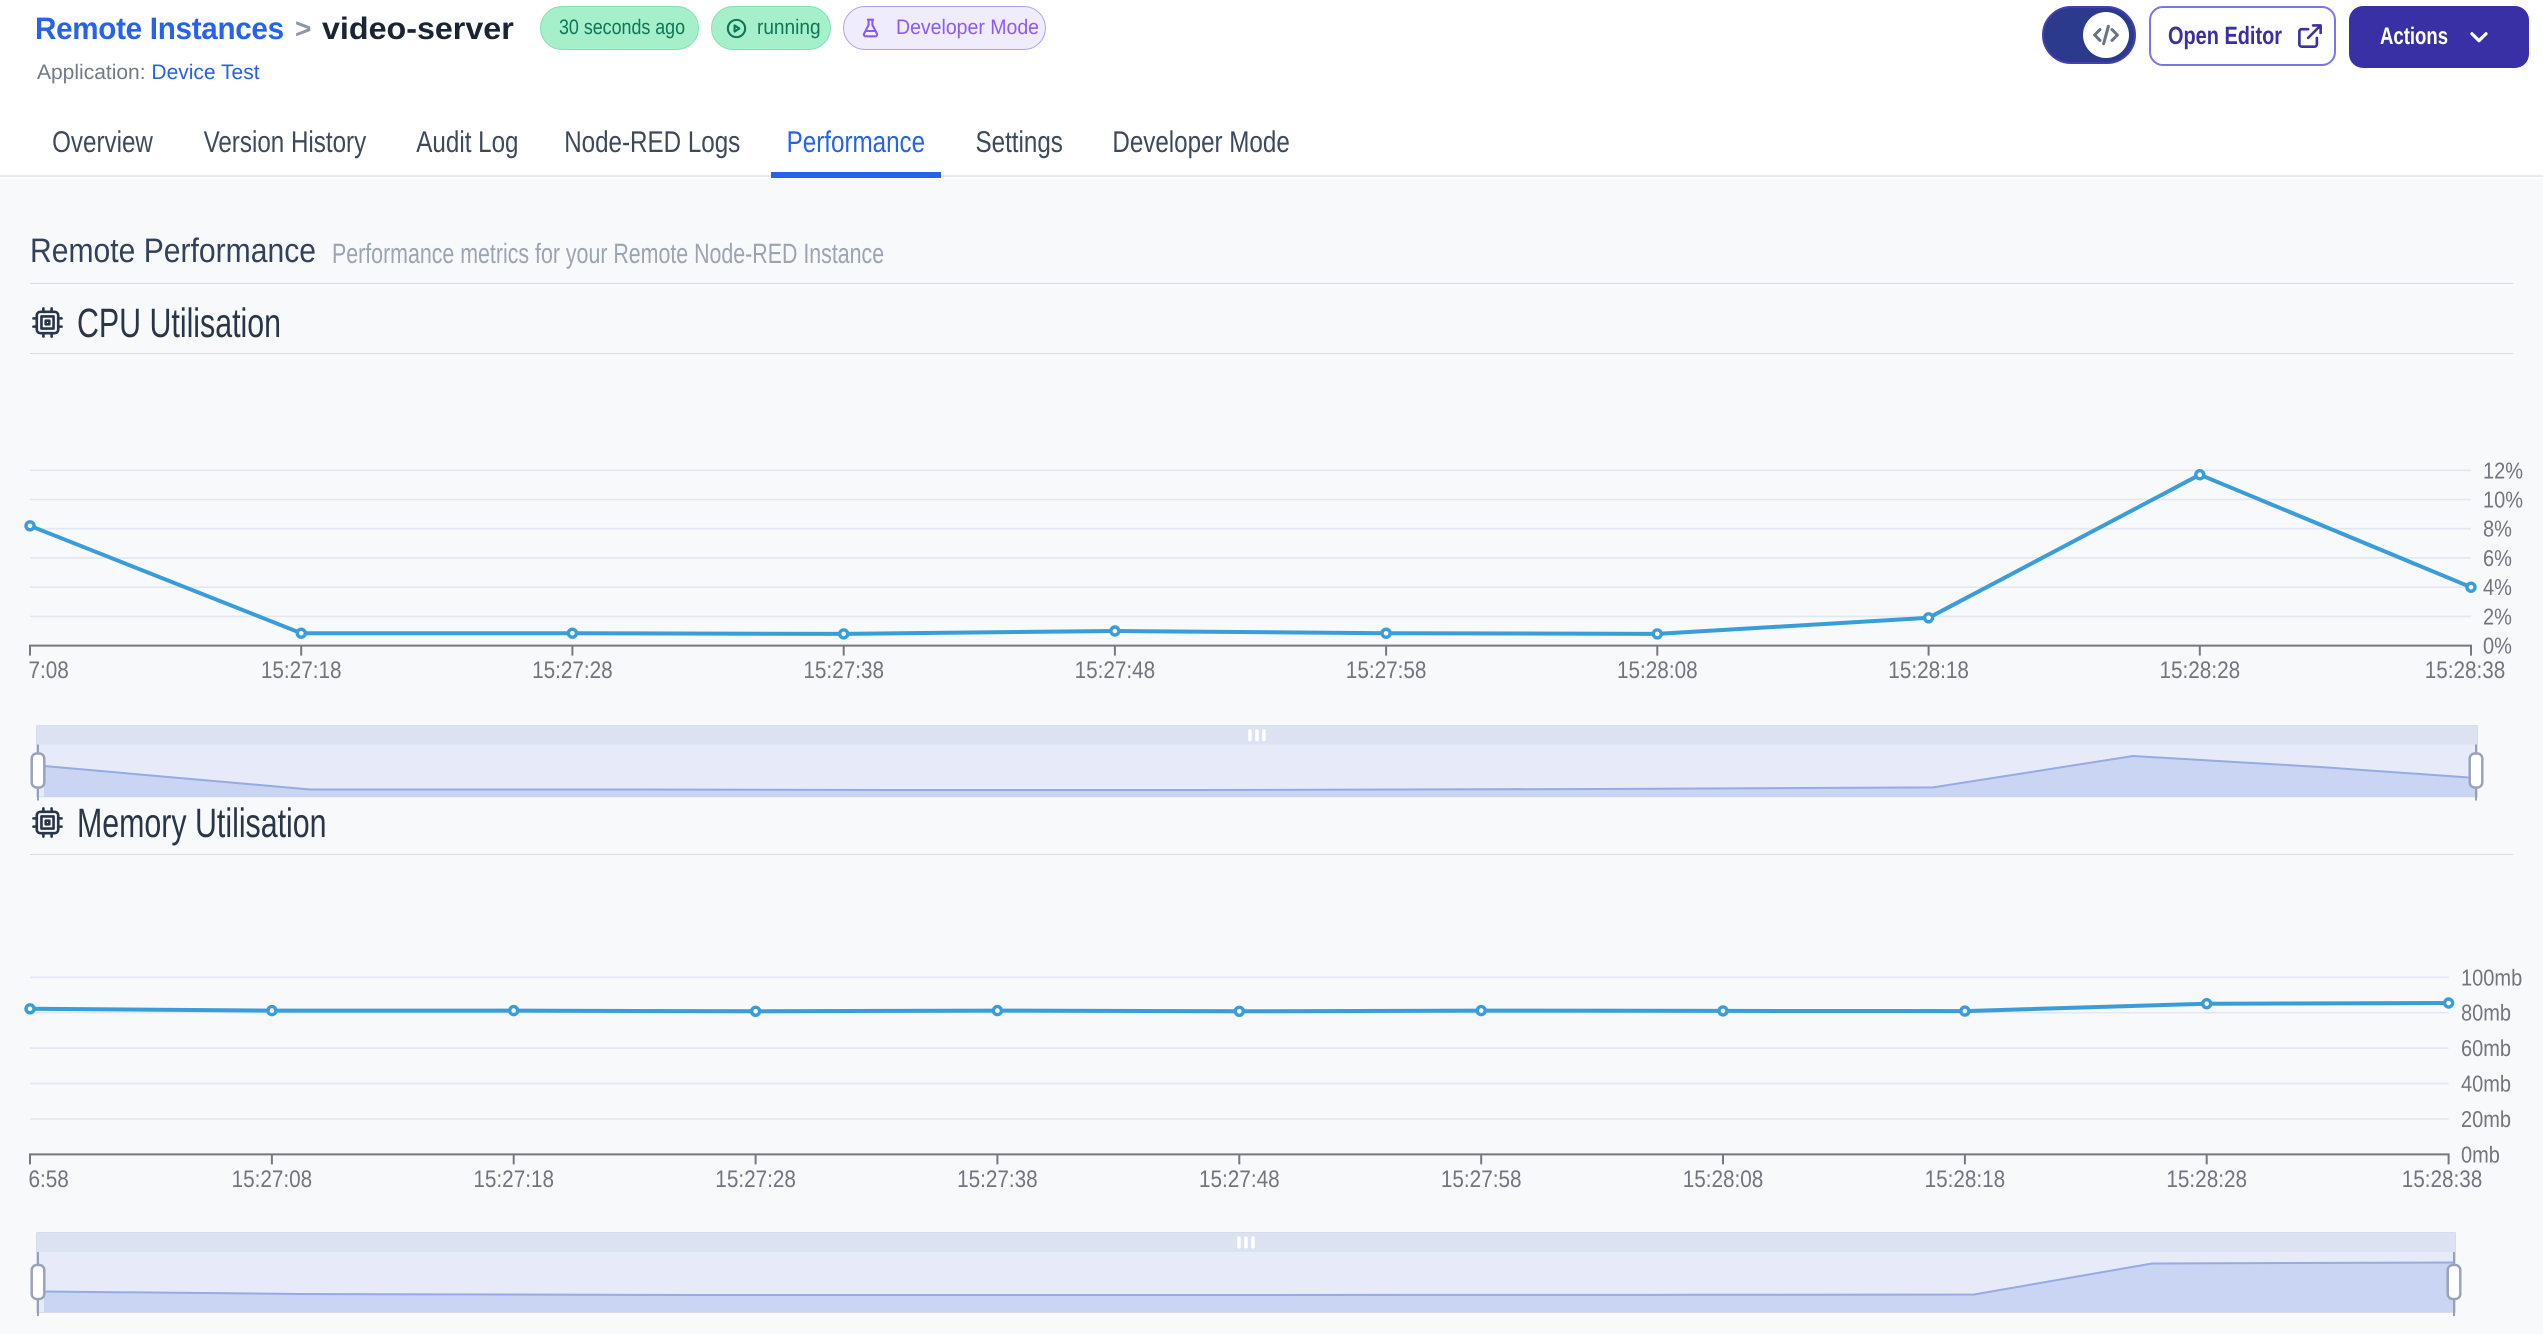 Image resolution: width=2543 pixels, height=1334 pixels. Describe the element at coordinates (272, 1179) in the screenshot. I see `svg-text: 15:27:08` at that location.